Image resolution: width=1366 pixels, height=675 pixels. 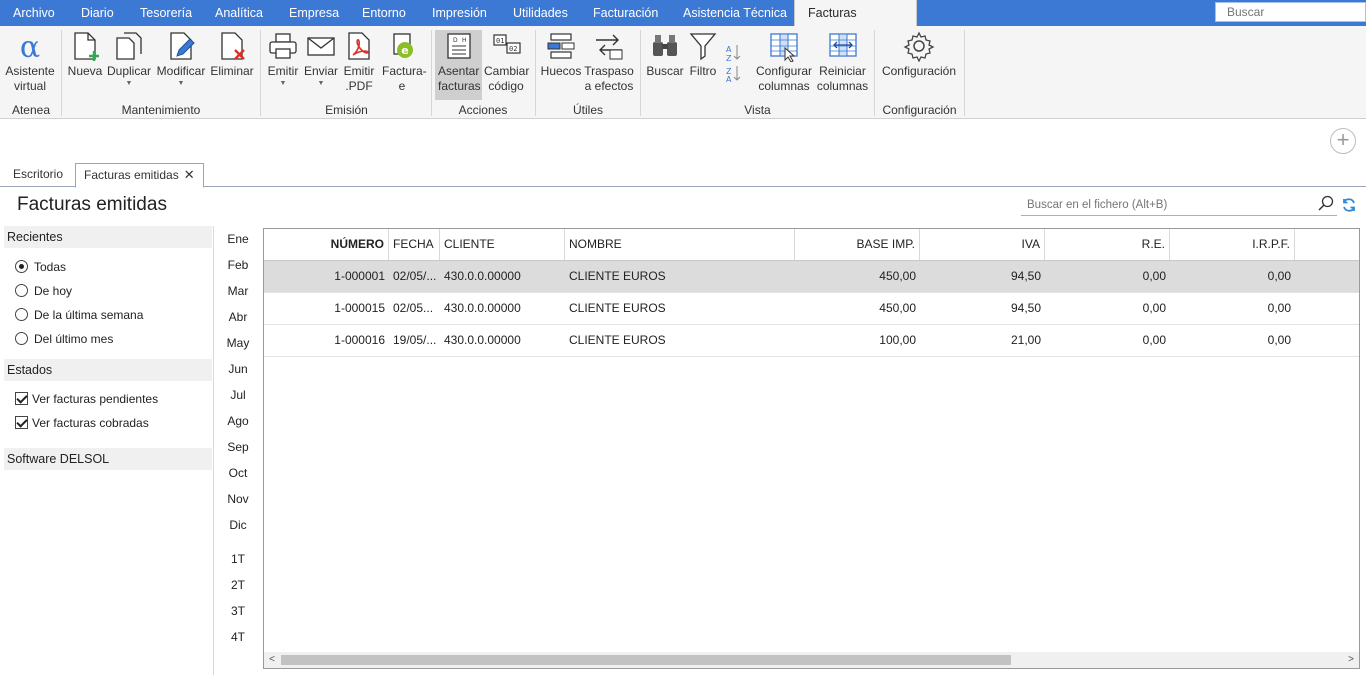 I want to click on sort-button: AZZA, so click(x=733, y=64).